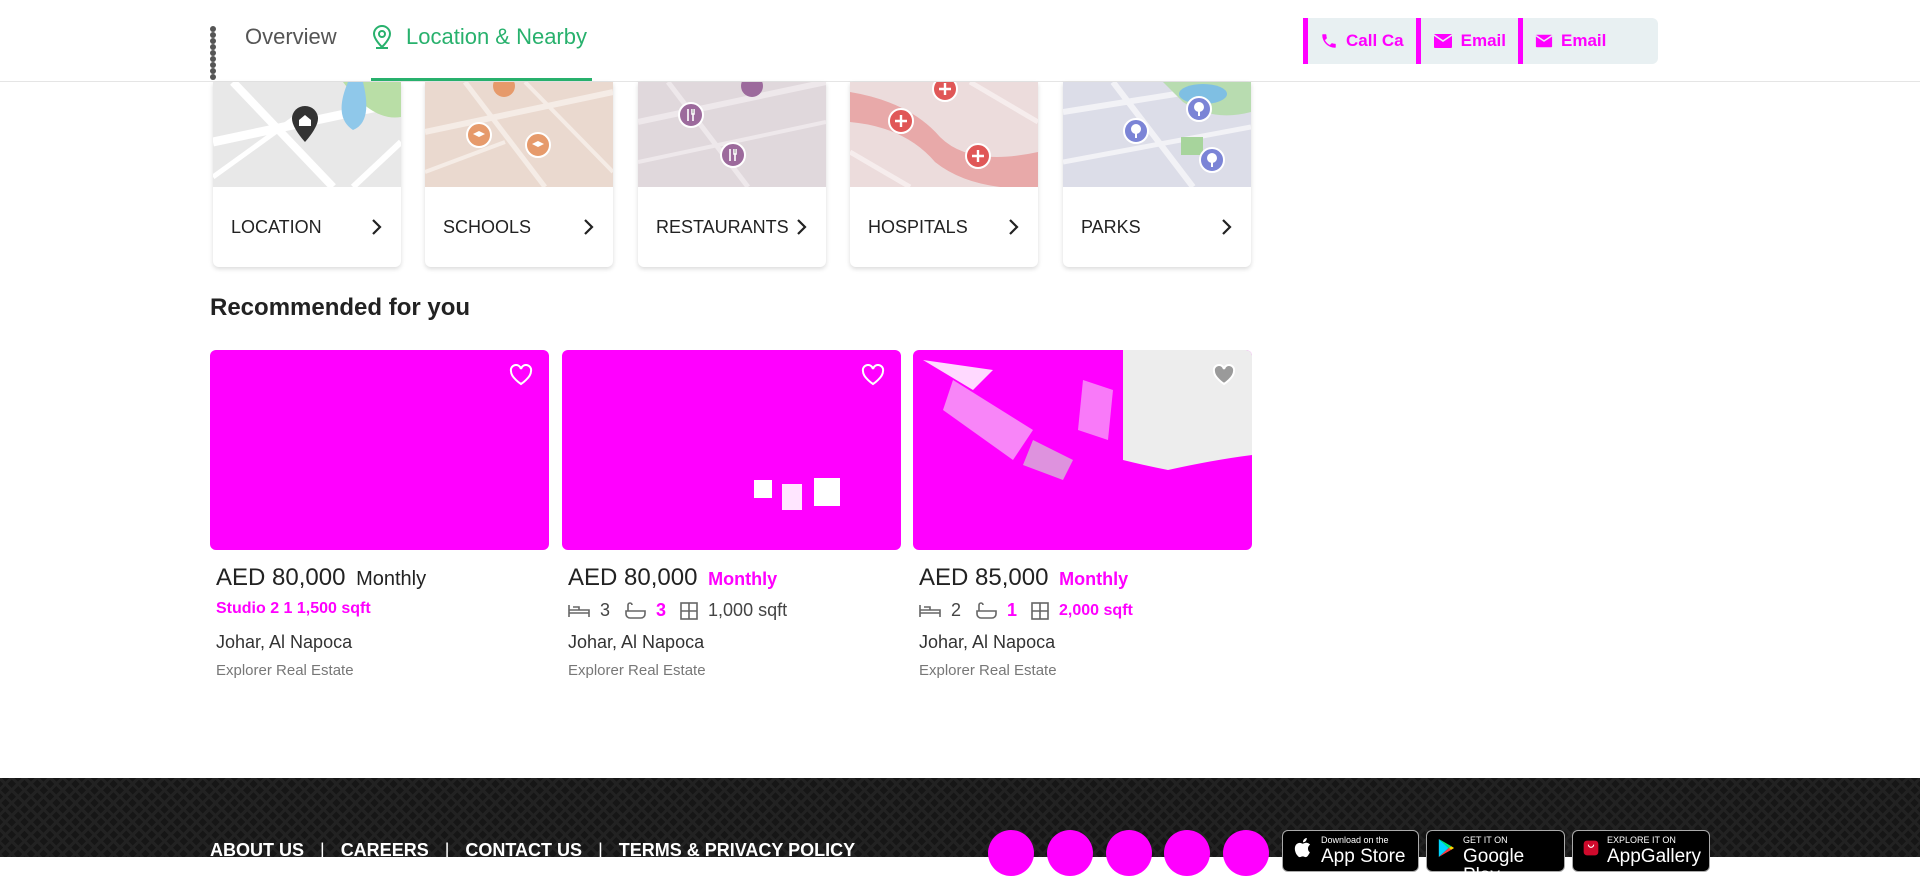 This screenshot has height=886, width=1920. Describe the element at coordinates (1584, 40) in the screenshot. I see `whatsapp-label: Email` at that location.